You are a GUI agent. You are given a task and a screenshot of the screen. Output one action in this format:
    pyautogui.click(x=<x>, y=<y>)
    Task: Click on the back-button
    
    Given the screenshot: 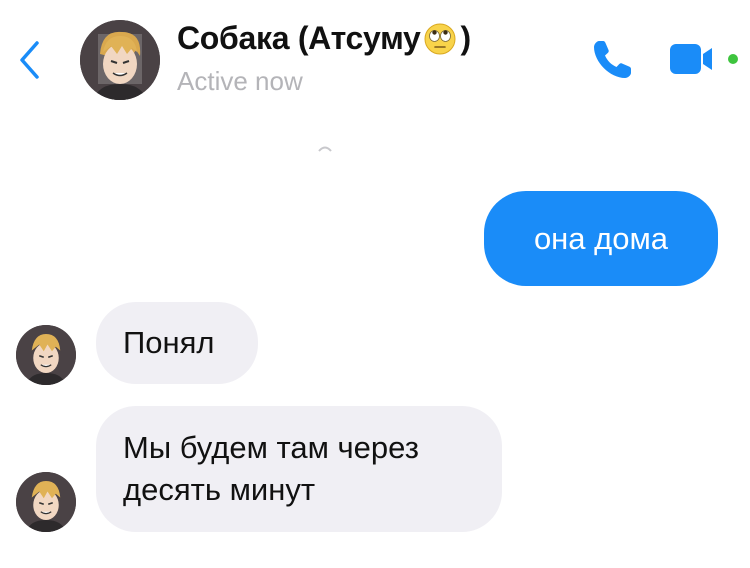 What is the action you would take?
    pyautogui.click(x=29, y=60)
    